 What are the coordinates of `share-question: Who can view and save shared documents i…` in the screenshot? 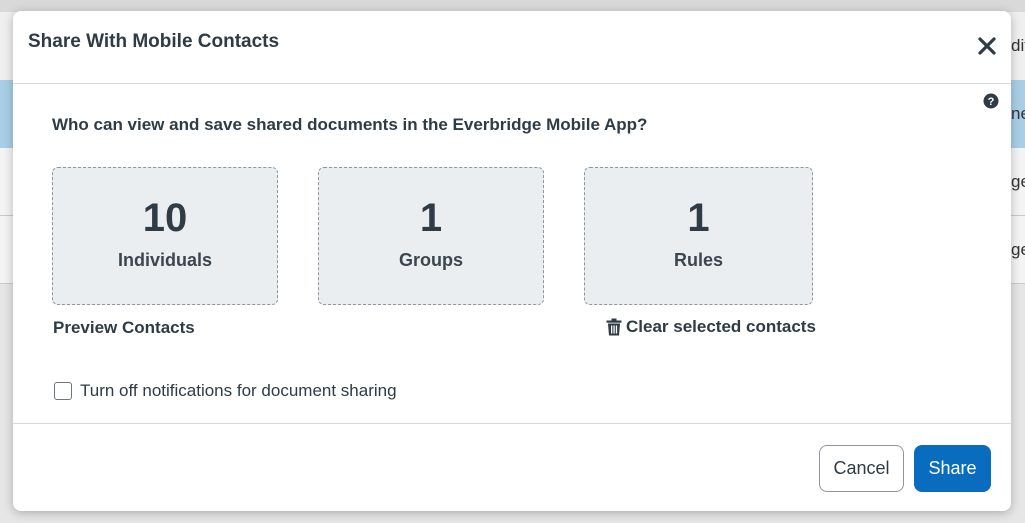 It's located at (350, 124).